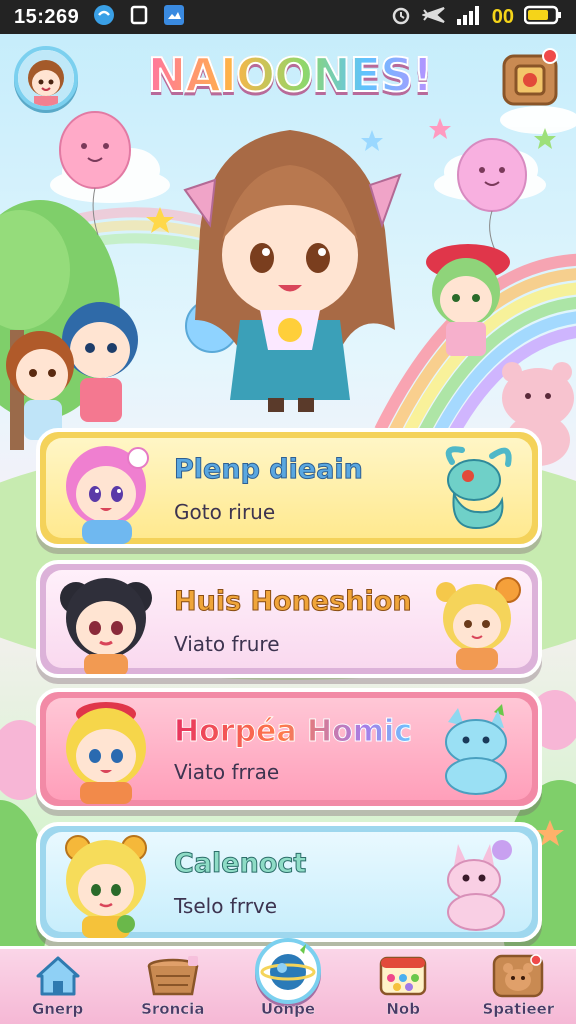  Describe the element at coordinates (106, 753) in the screenshot. I see `blonde-red-hat-girl-portrait` at that location.